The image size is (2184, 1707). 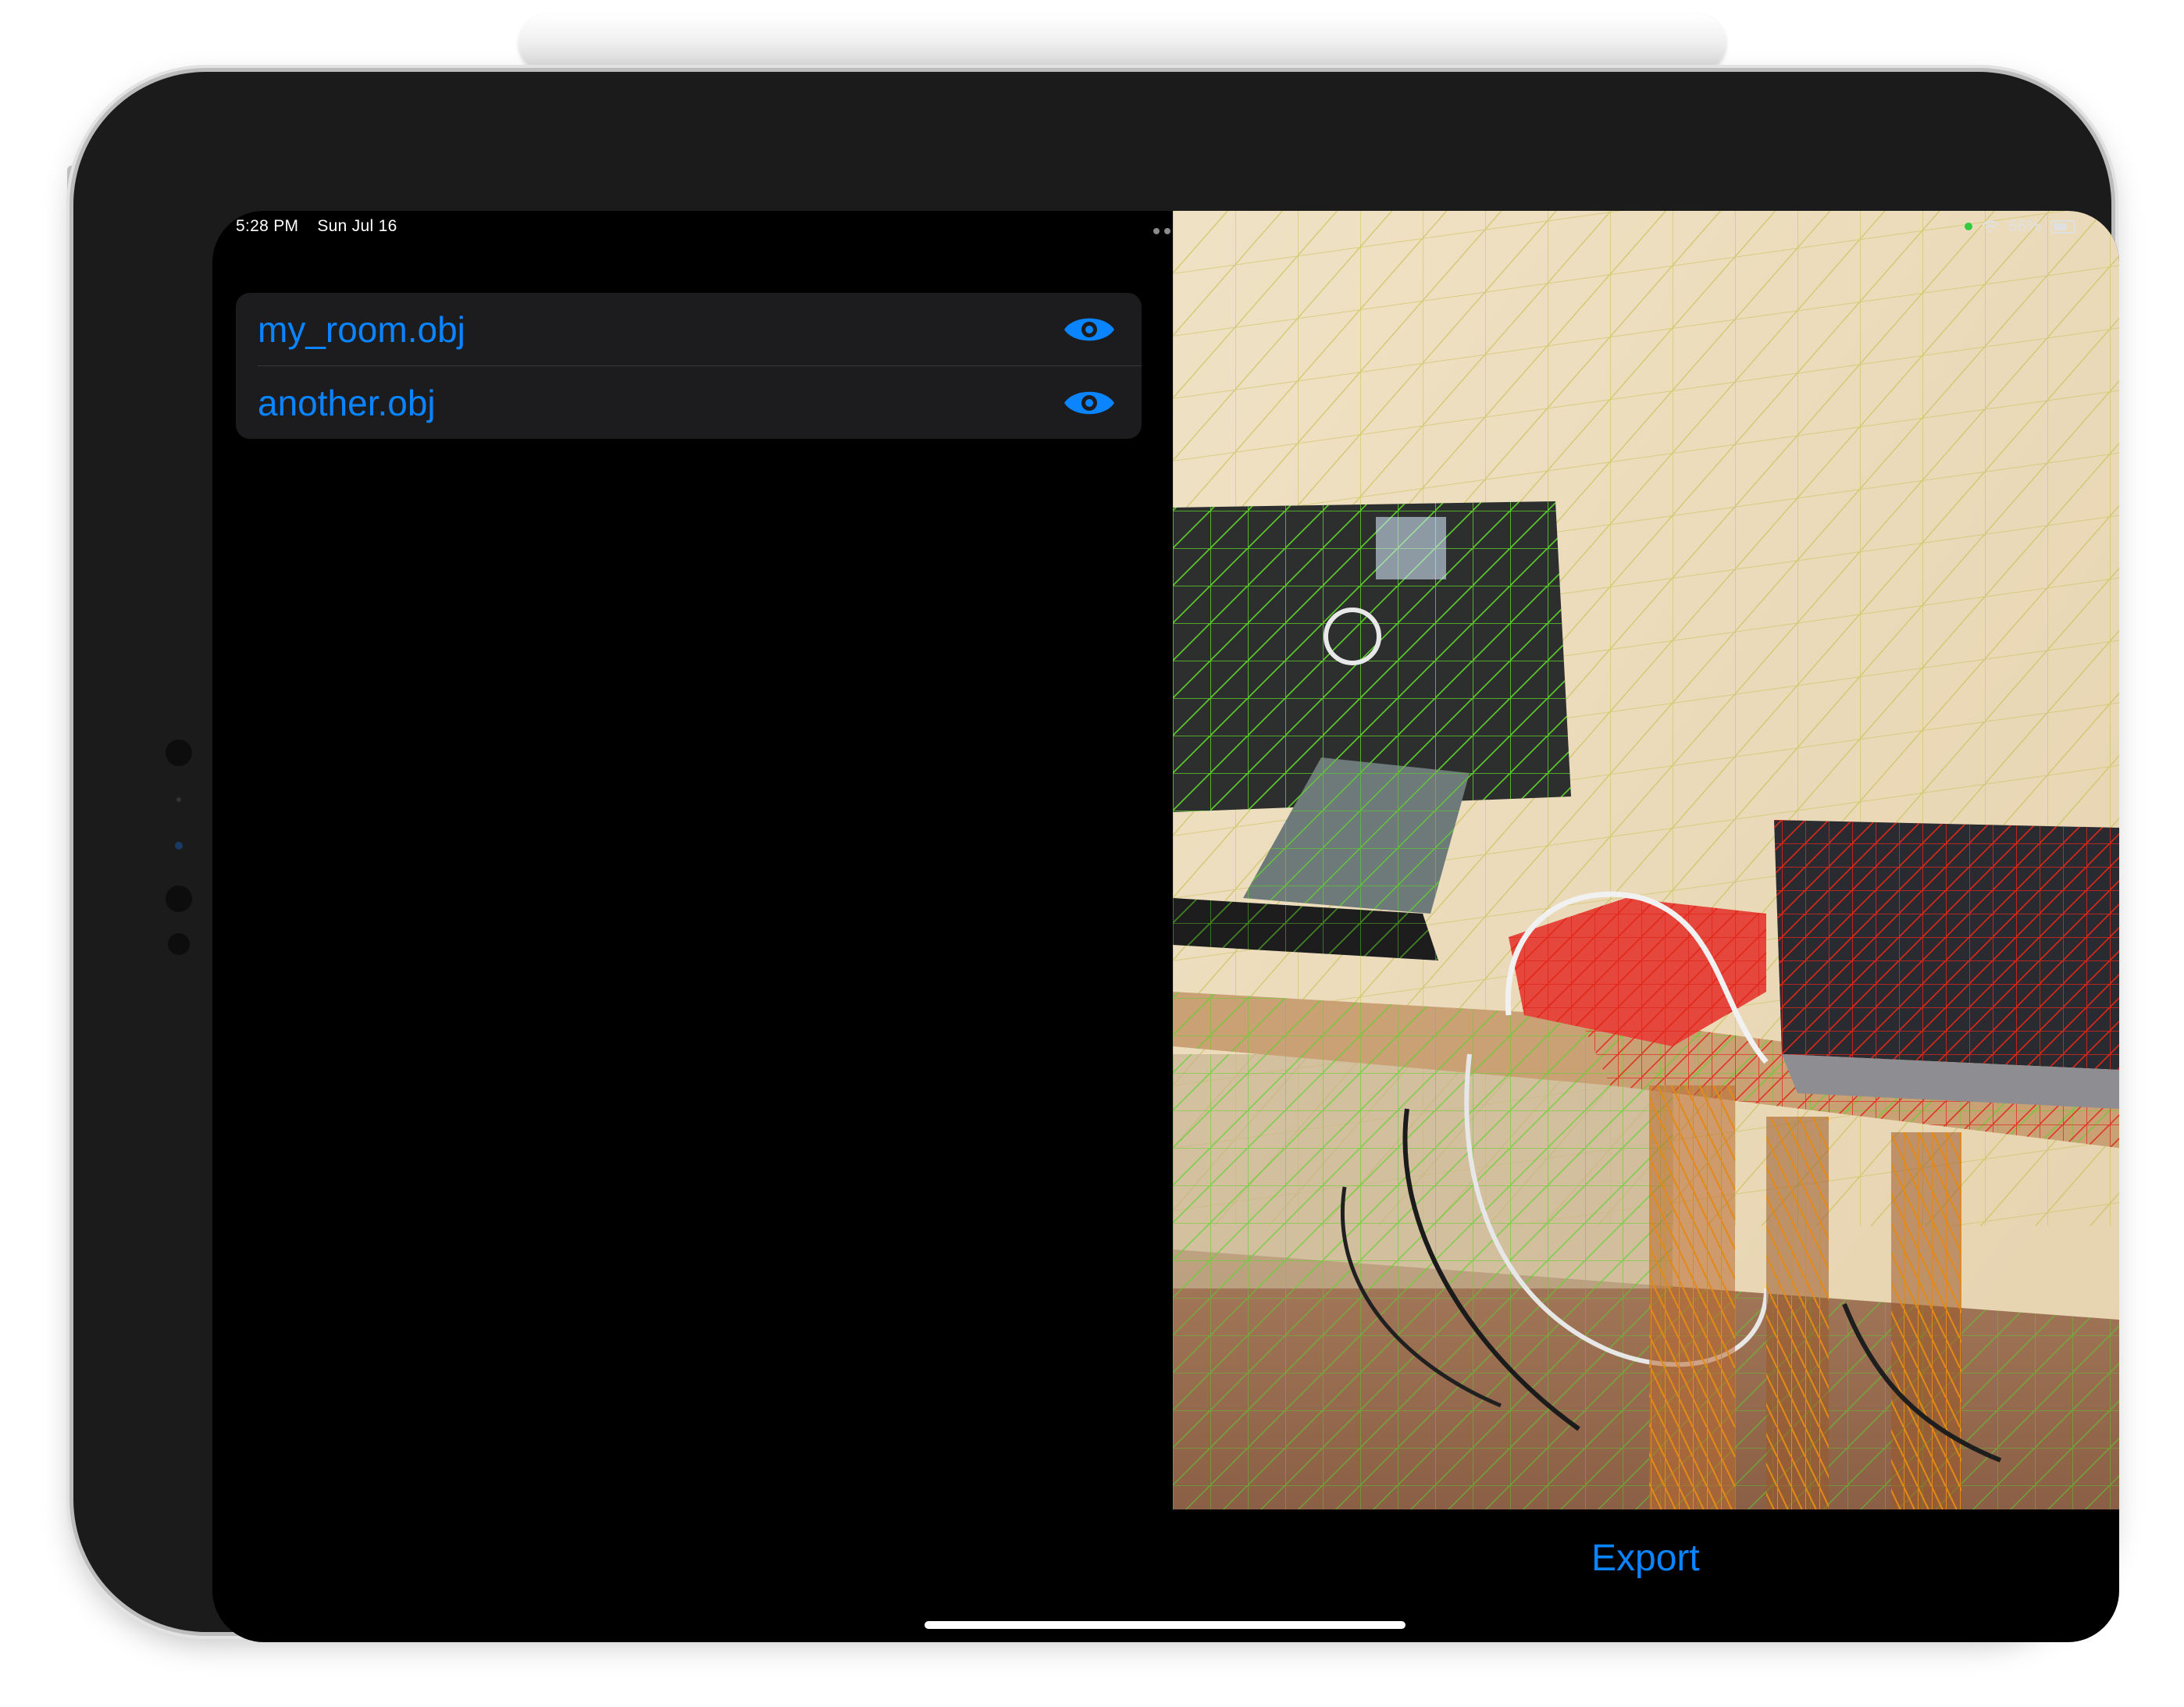 What do you see at coordinates (179, 944) in the screenshot?
I see `flood-illuminator` at bounding box center [179, 944].